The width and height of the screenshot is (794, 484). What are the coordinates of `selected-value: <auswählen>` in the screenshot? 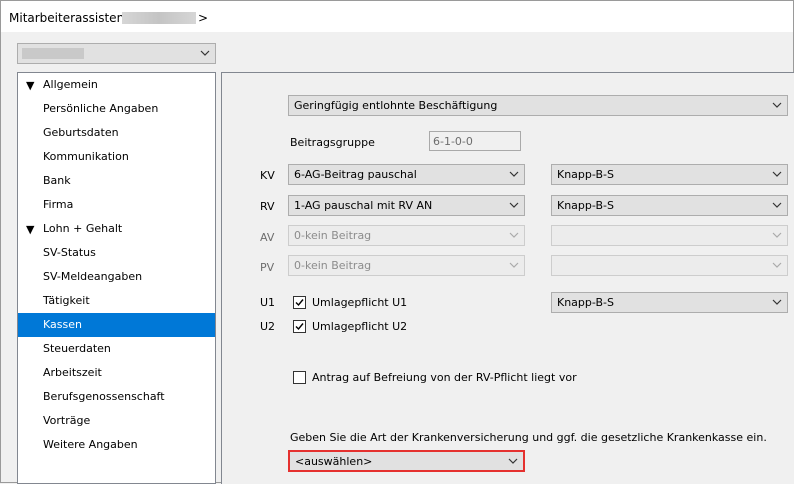 It's located at (334, 461).